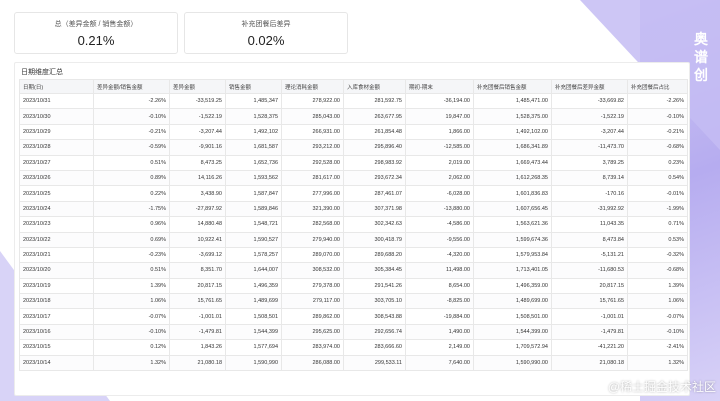  Describe the element at coordinates (253, 209) in the screenshot. I see `table-cell: 1,589,846` at that location.